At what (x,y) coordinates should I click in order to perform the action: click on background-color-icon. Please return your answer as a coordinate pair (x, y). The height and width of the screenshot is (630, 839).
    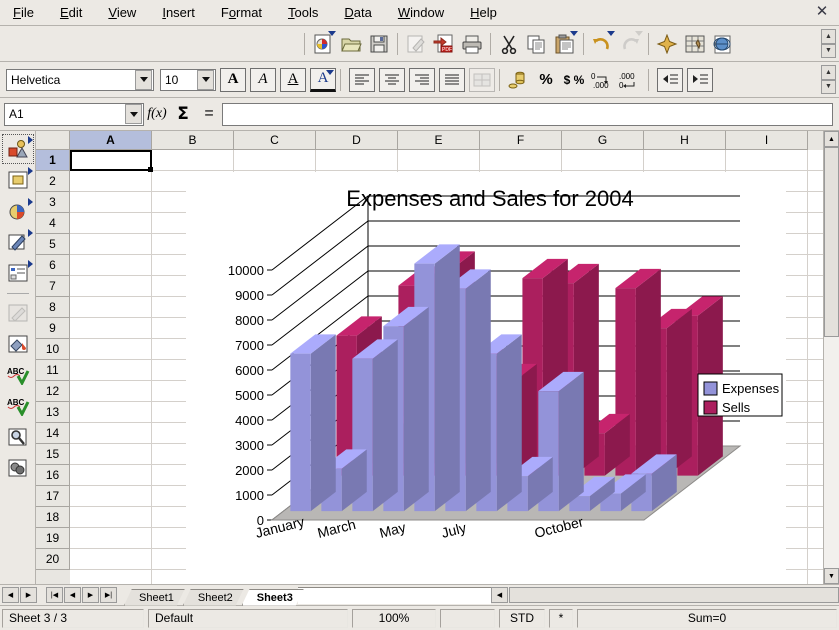
    Looking at the image, I should click on (18, 344).